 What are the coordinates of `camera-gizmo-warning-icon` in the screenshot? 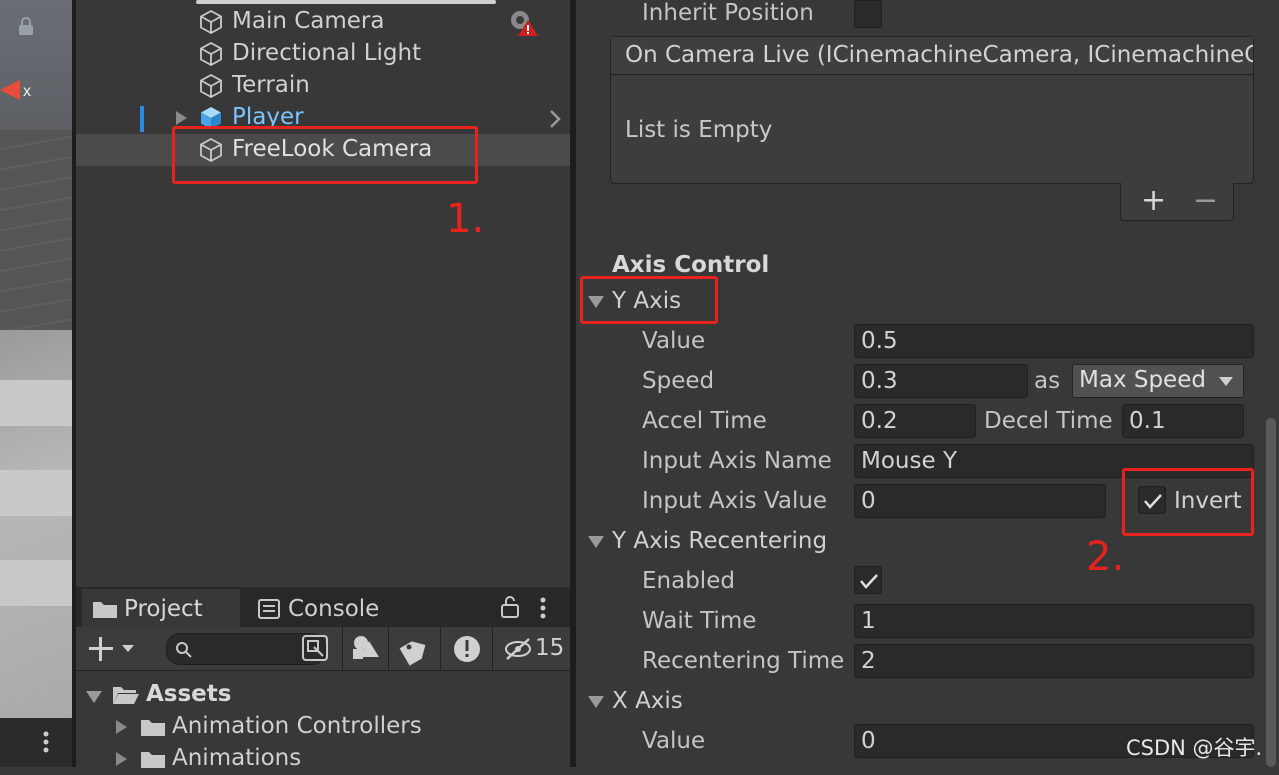 It's located at (523, 23).